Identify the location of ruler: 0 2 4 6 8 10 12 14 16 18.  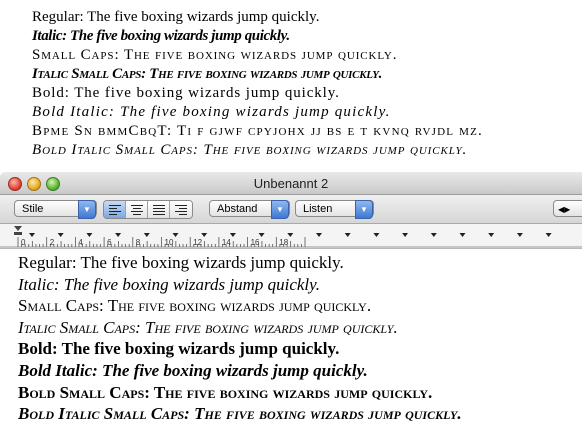
(291, 236).